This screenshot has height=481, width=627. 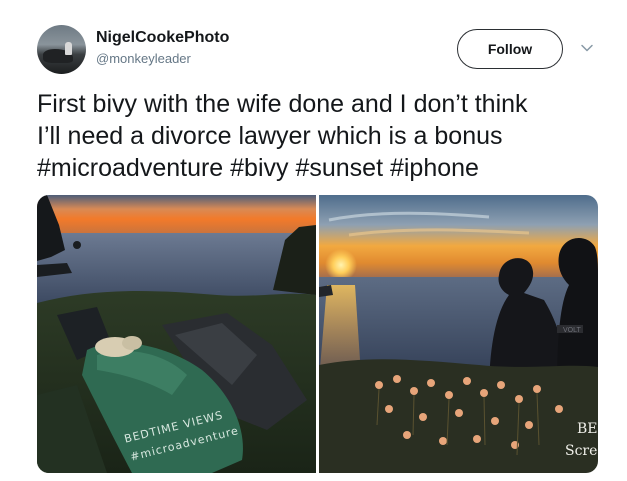 What do you see at coordinates (322, 168) in the screenshot?
I see `tweet-hashtags: #microadventure #bivy #sunset #iphone` at bounding box center [322, 168].